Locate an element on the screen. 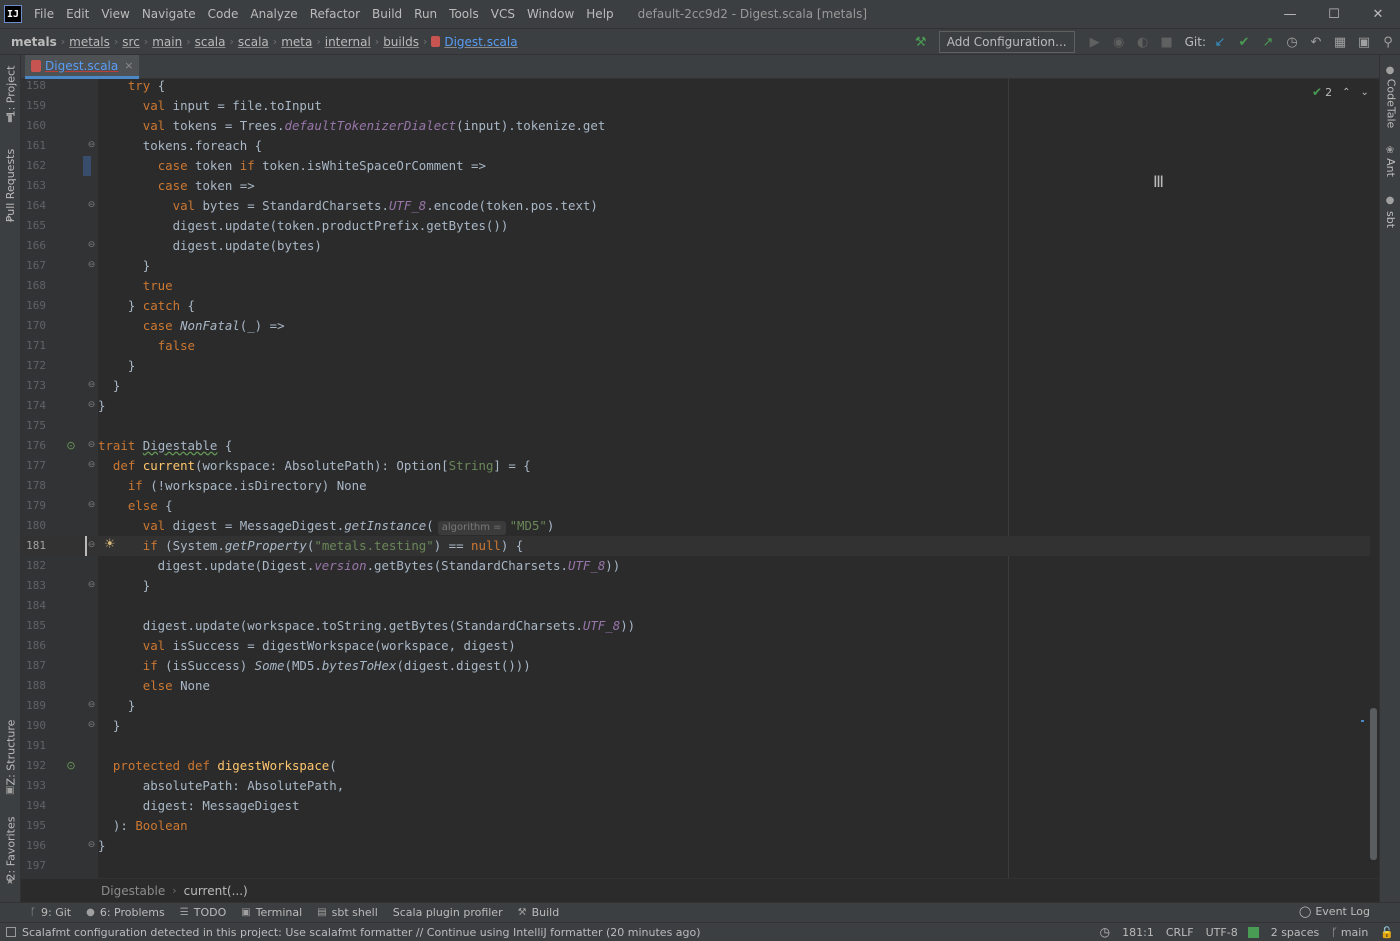 This screenshot has width=1400, height=941. menu-help: Help is located at coordinates (599, 14).